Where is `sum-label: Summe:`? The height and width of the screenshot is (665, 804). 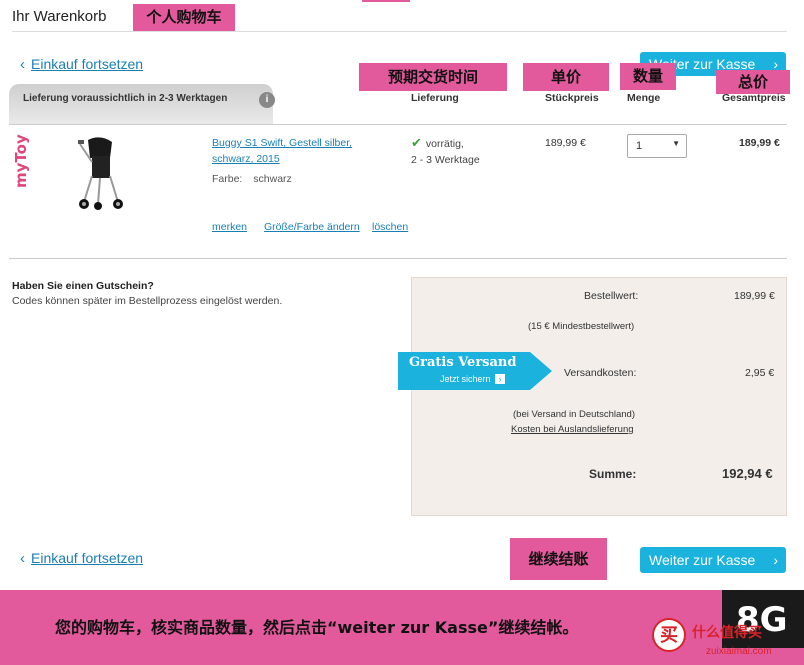 sum-label: Summe: is located at coordinates (613, 474).